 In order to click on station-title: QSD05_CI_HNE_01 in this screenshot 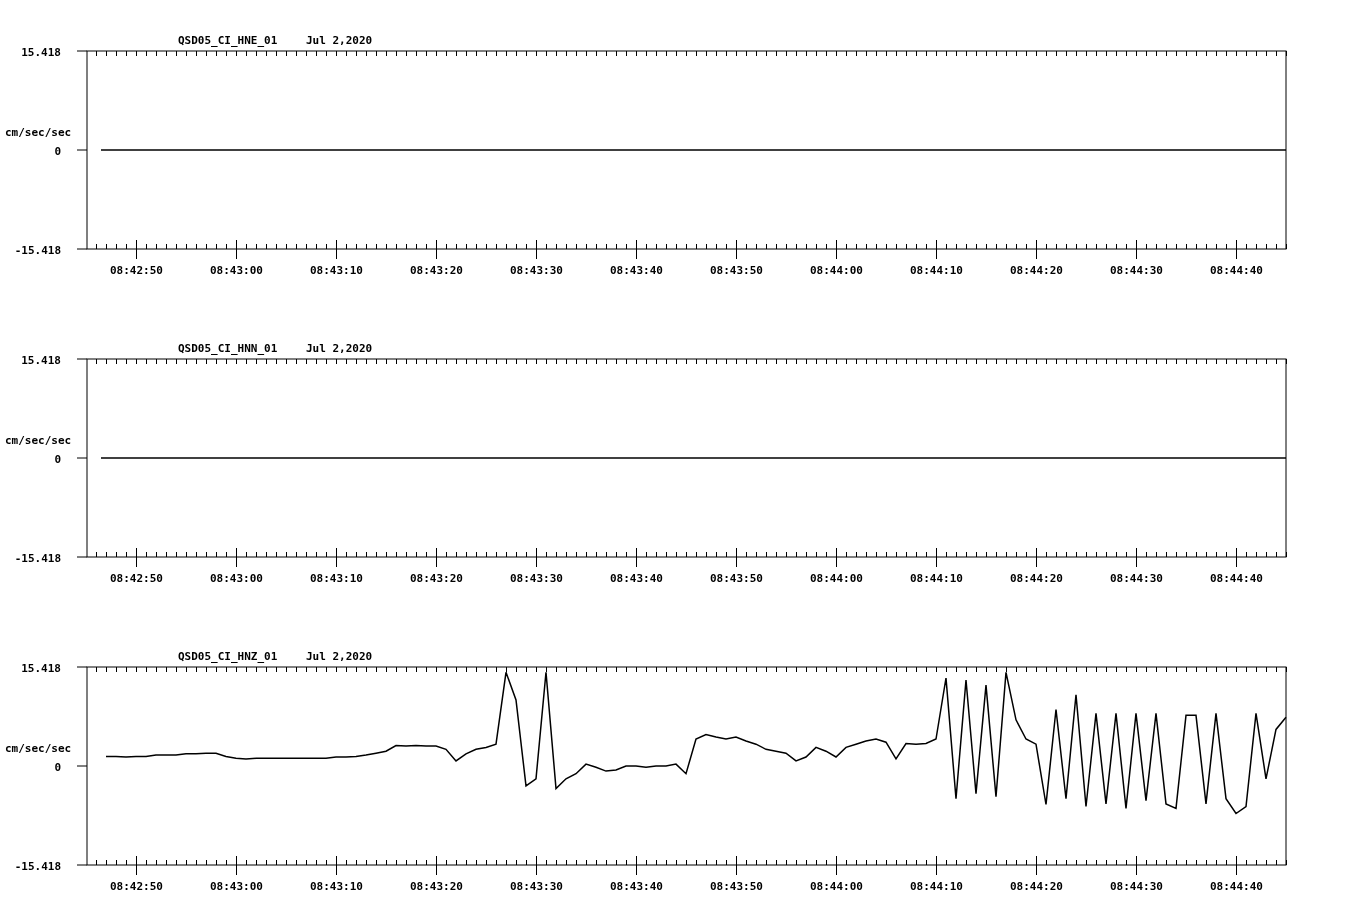, I will do `click(228, 40)`.